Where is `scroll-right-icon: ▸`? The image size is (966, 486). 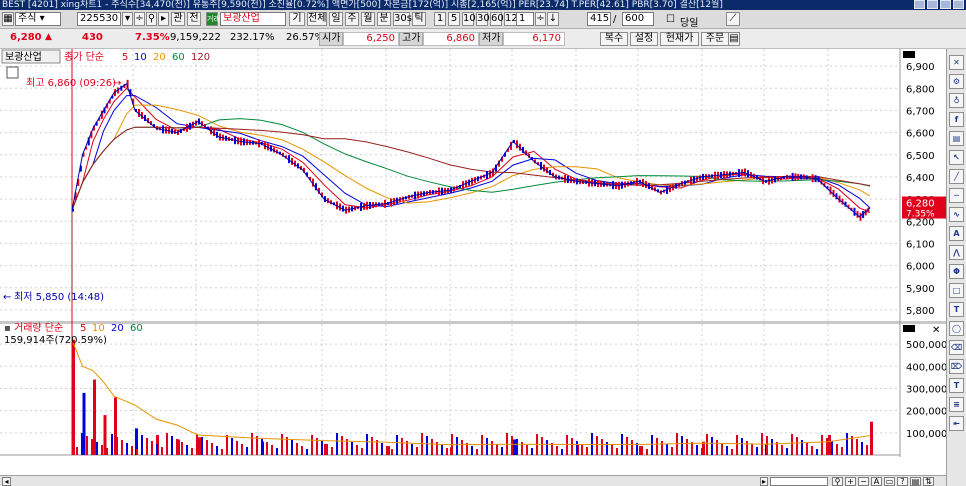
scroll-right-icon: ▸ is located at coordinates (764, 481).